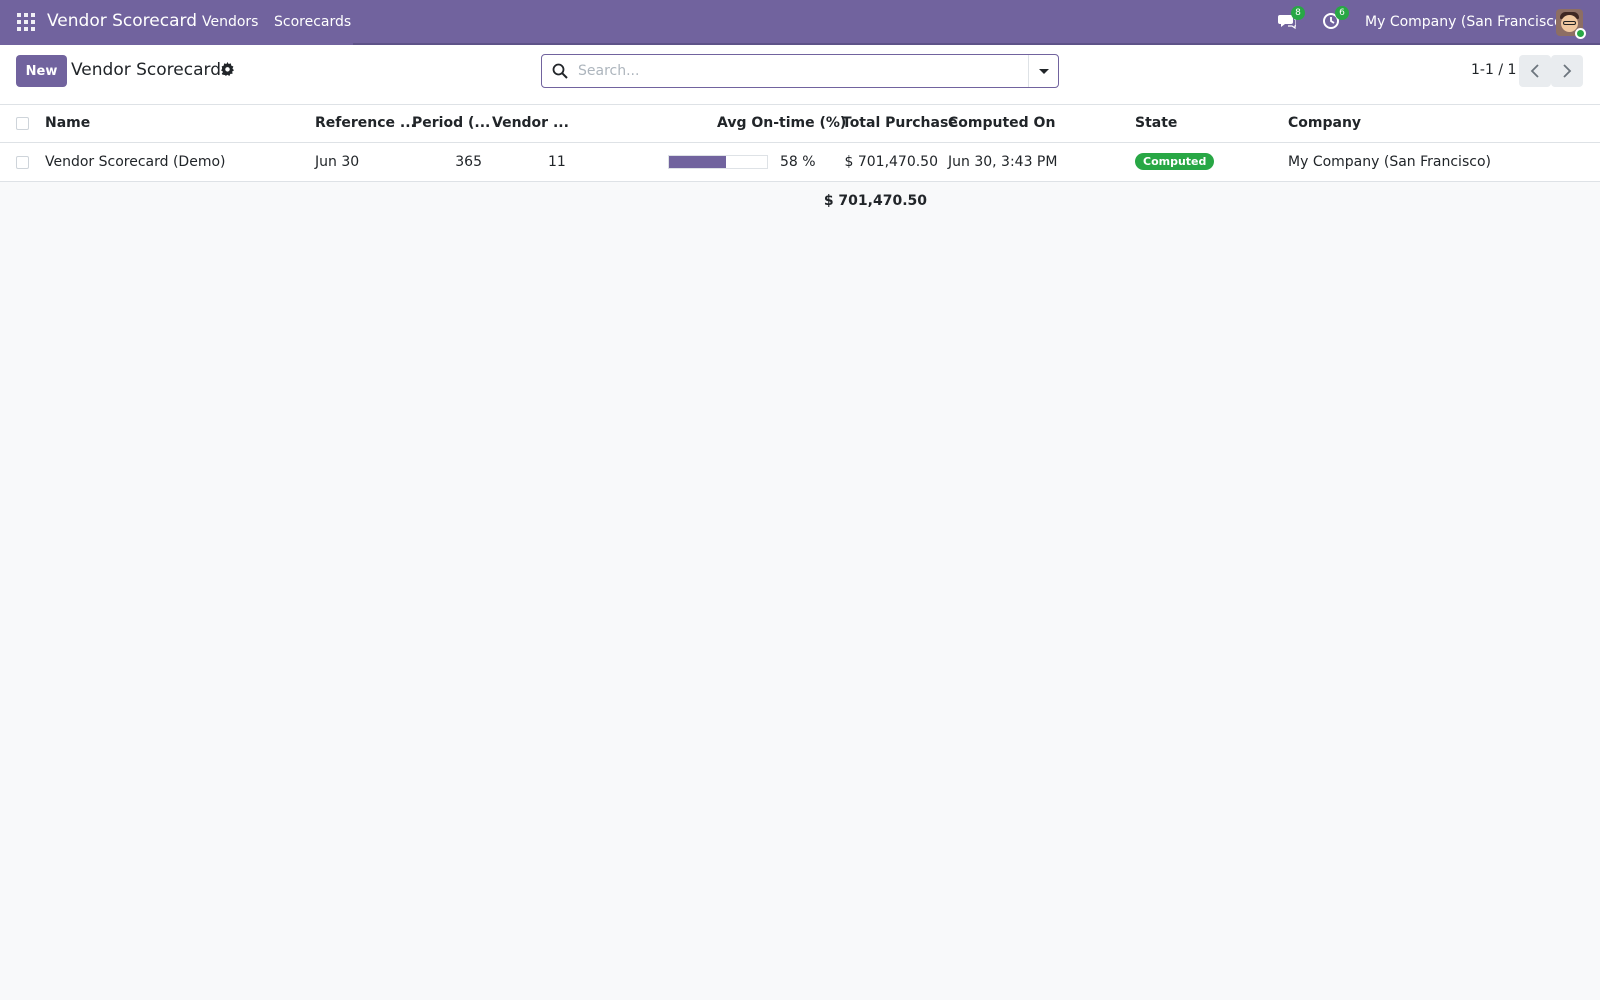 The width and height of the screenshot is (1600, 1000). Describe the element at coordinates (312, 22) in the screenshot. I see `menu-scorecards: Scorecards` at that location.